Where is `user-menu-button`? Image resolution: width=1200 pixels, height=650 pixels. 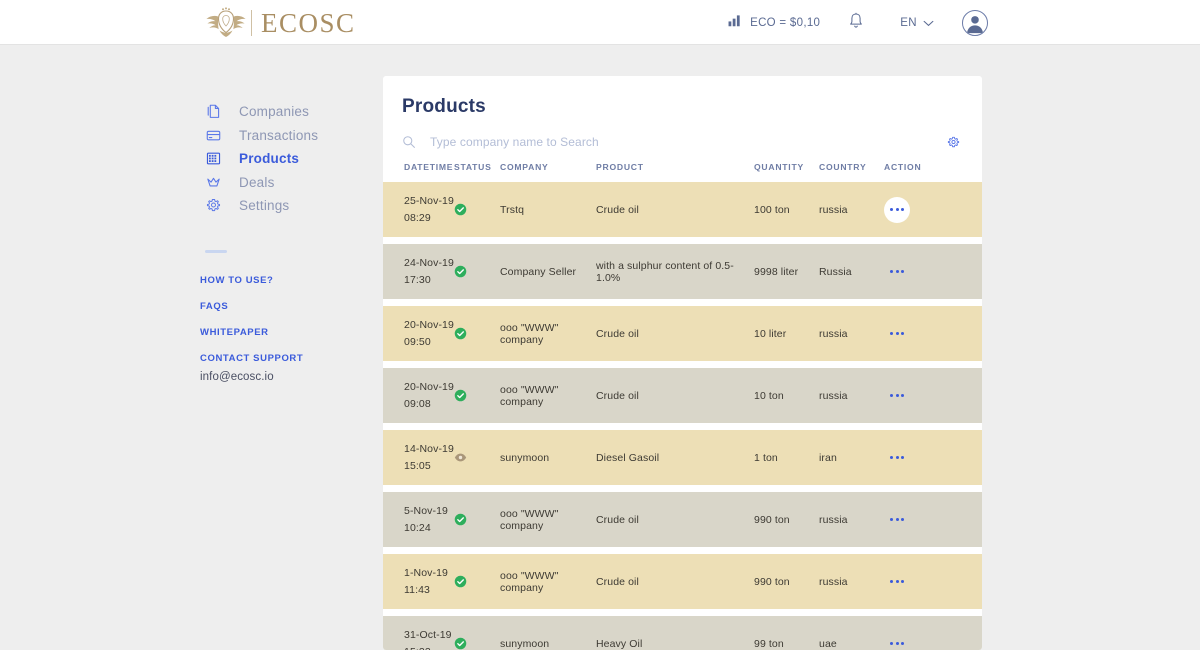 user-menu-button is located at coordinates (975, 22).